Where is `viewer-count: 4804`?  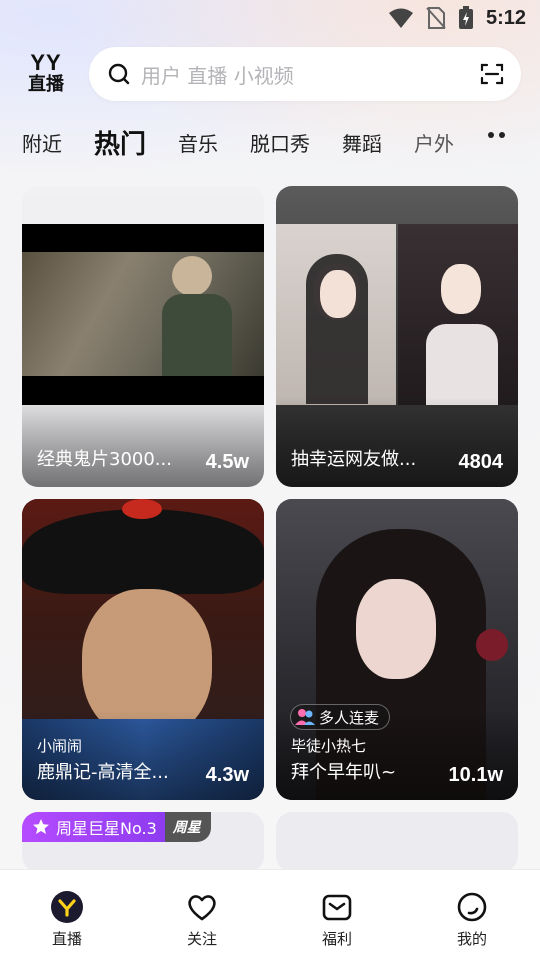
viewer-count: 4804 is located at coordinates (481, 462).